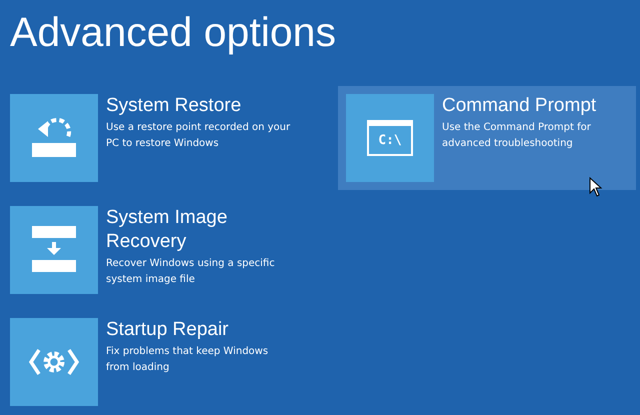 The image size is (640, 415). I want to click on option-description: Fix problems that keep Windows from loading, so click(188, 360).